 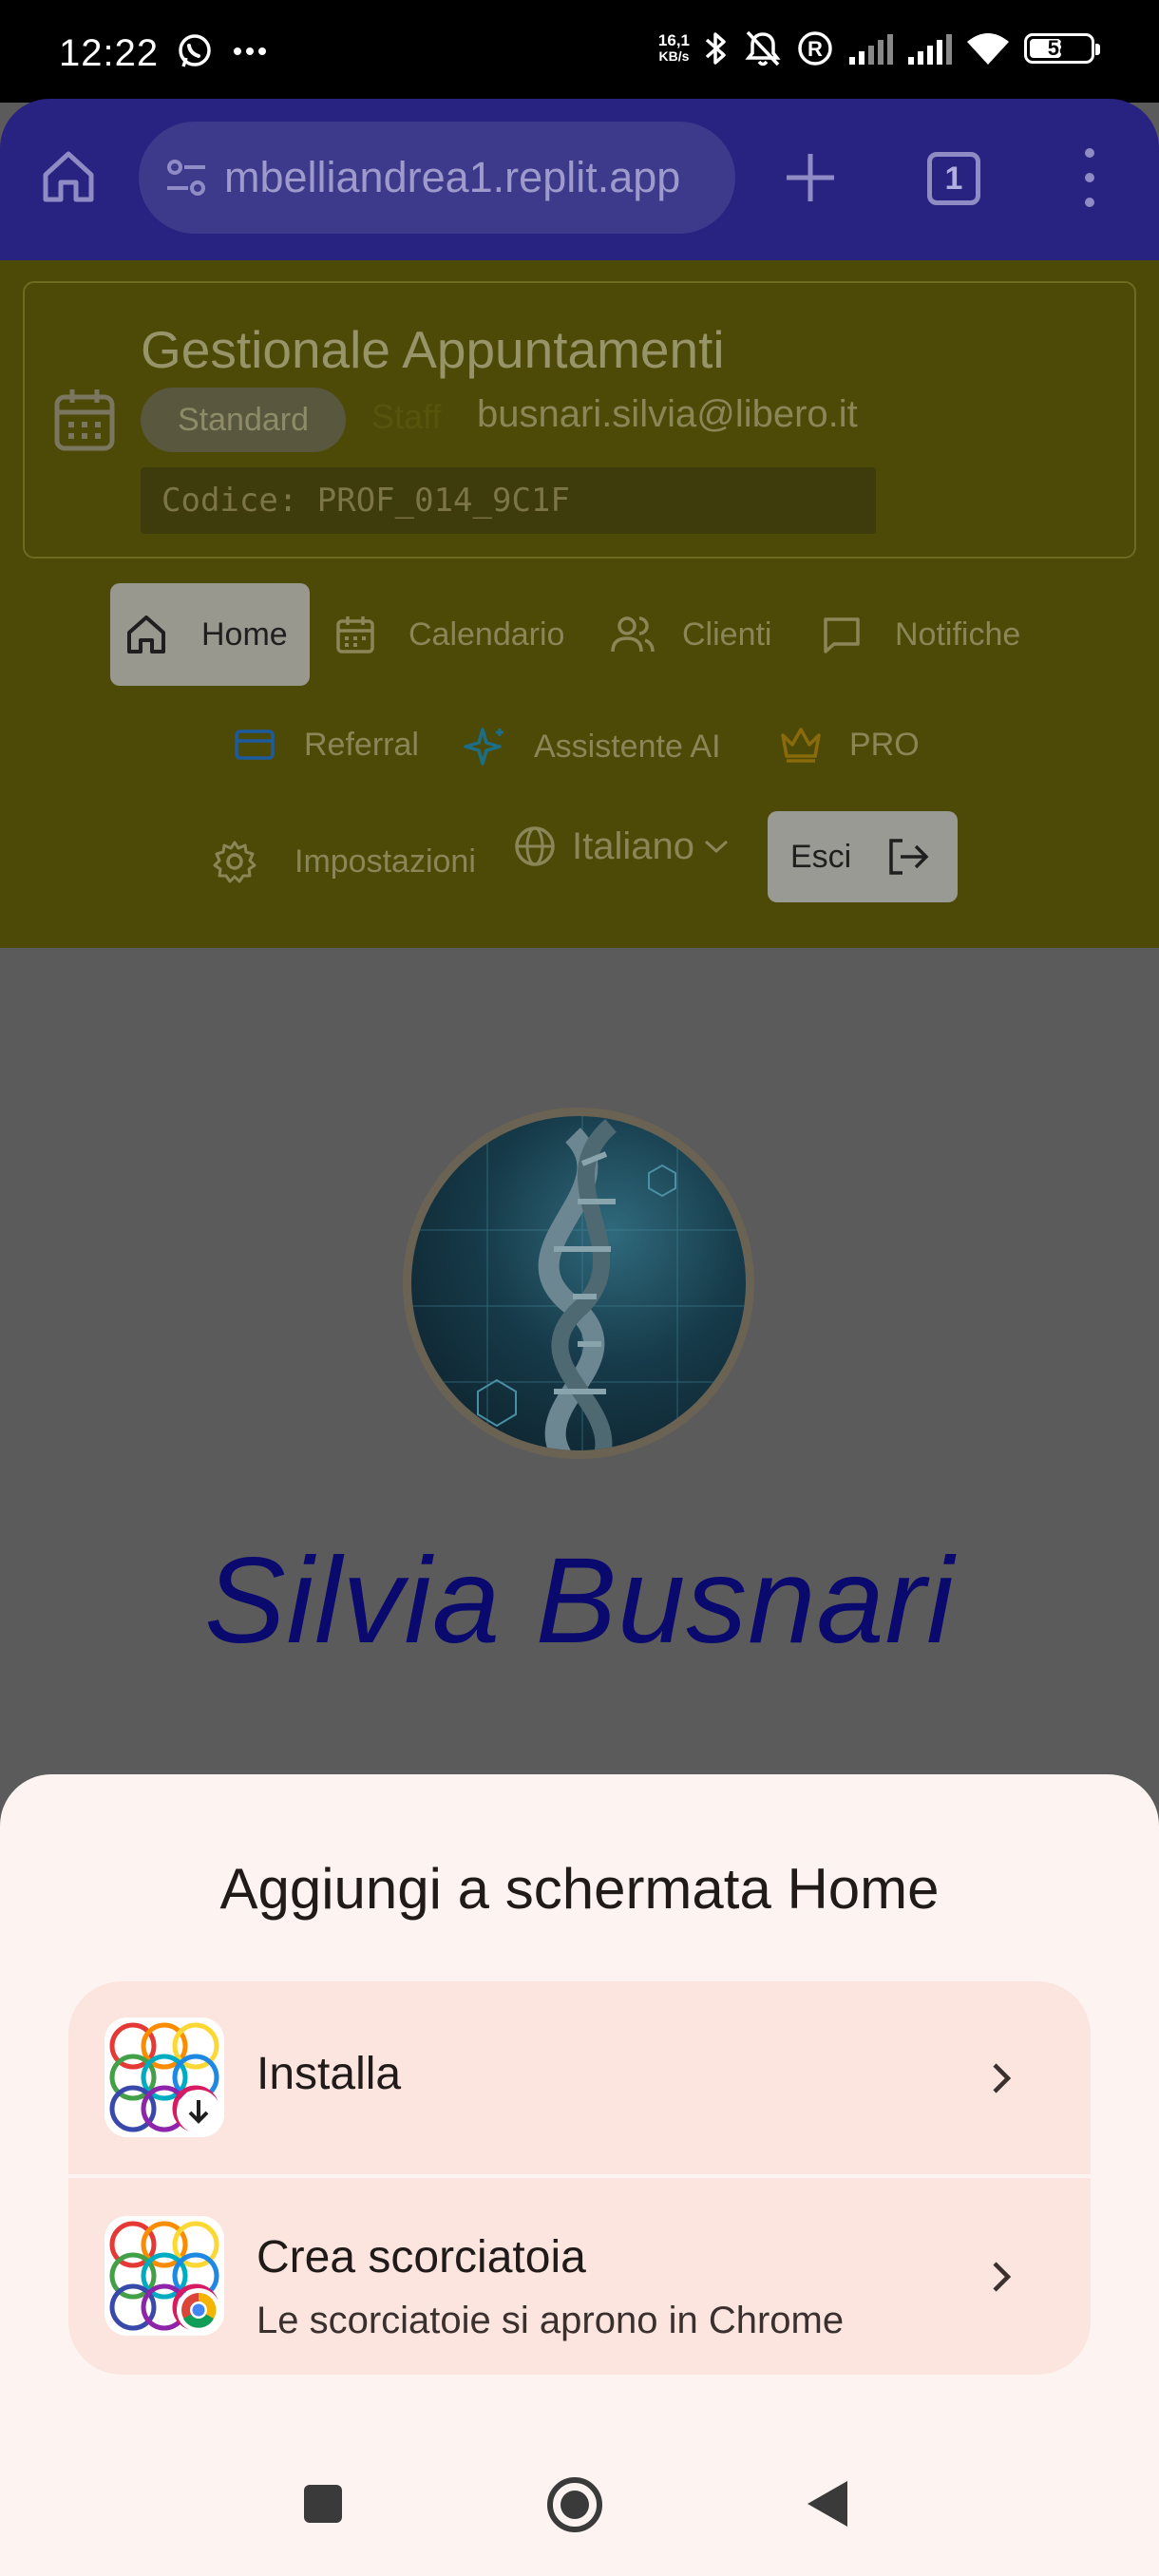 What do you see at coordinates (667, 414) in the screenshot?
I see `user-email: busnari.silvia@libero.it` at bounding box center [667, 414].